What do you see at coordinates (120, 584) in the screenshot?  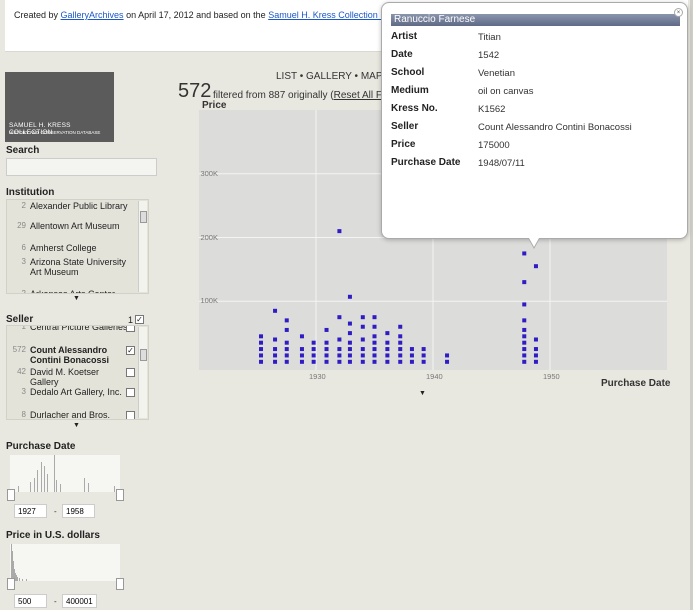 I see `price-max-handle` at bounding box center [120, 584].